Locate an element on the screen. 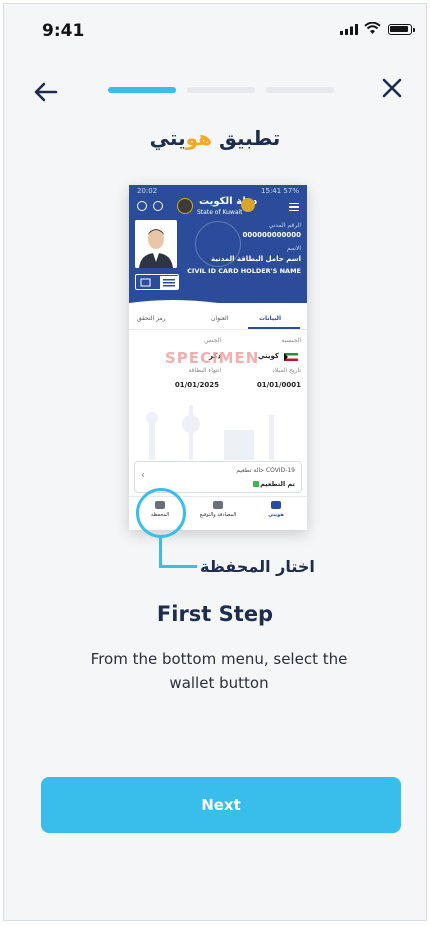 This screenshot has height=926, width=430. covid-label: حالة تطعيم COVID-19 is located at coordinates (265, 470).